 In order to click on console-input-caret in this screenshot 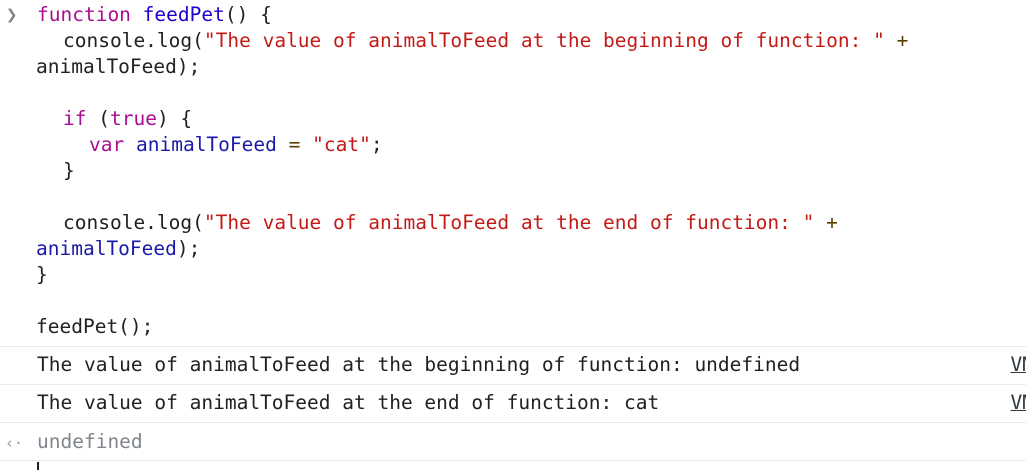, I will do `click(38, 466)`.